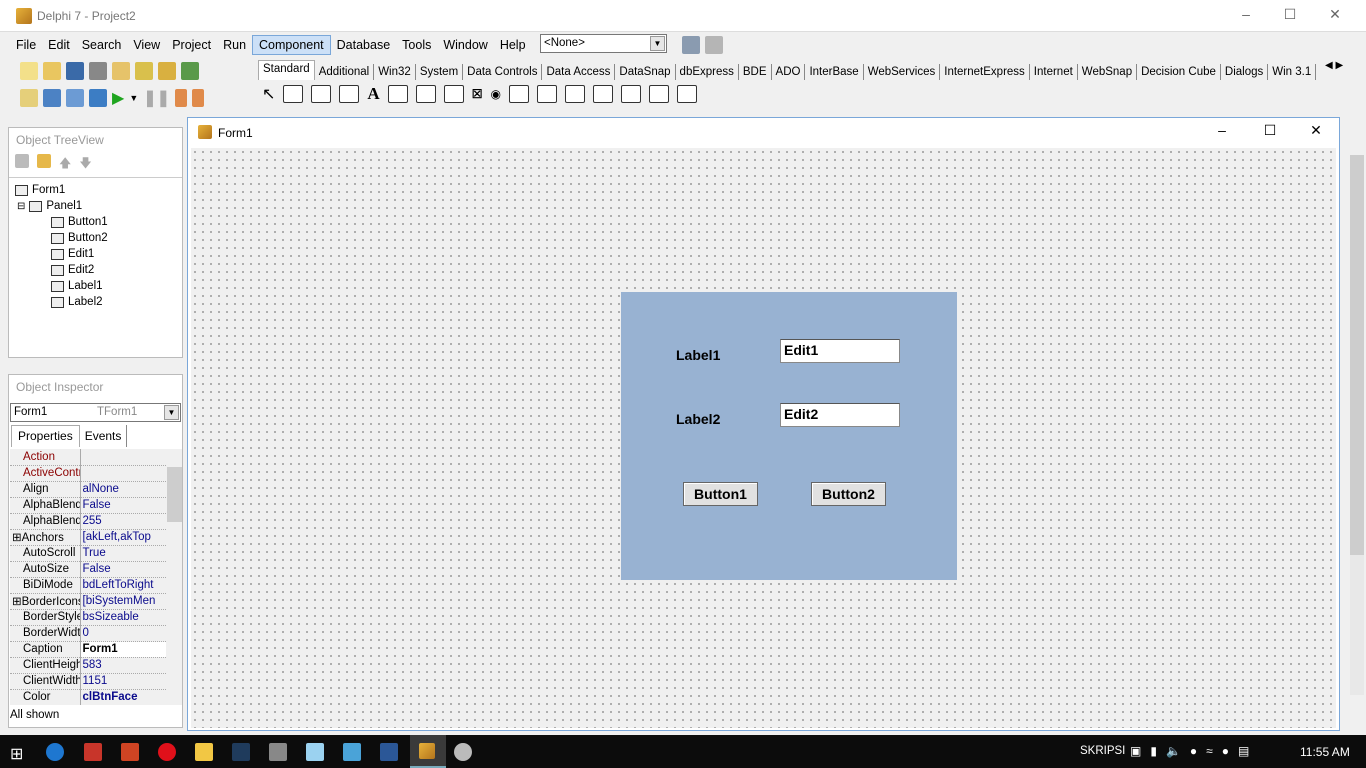  Describe the element at coordinates (123, 521) in the screenshot. I see `property-value: 255` at that location.